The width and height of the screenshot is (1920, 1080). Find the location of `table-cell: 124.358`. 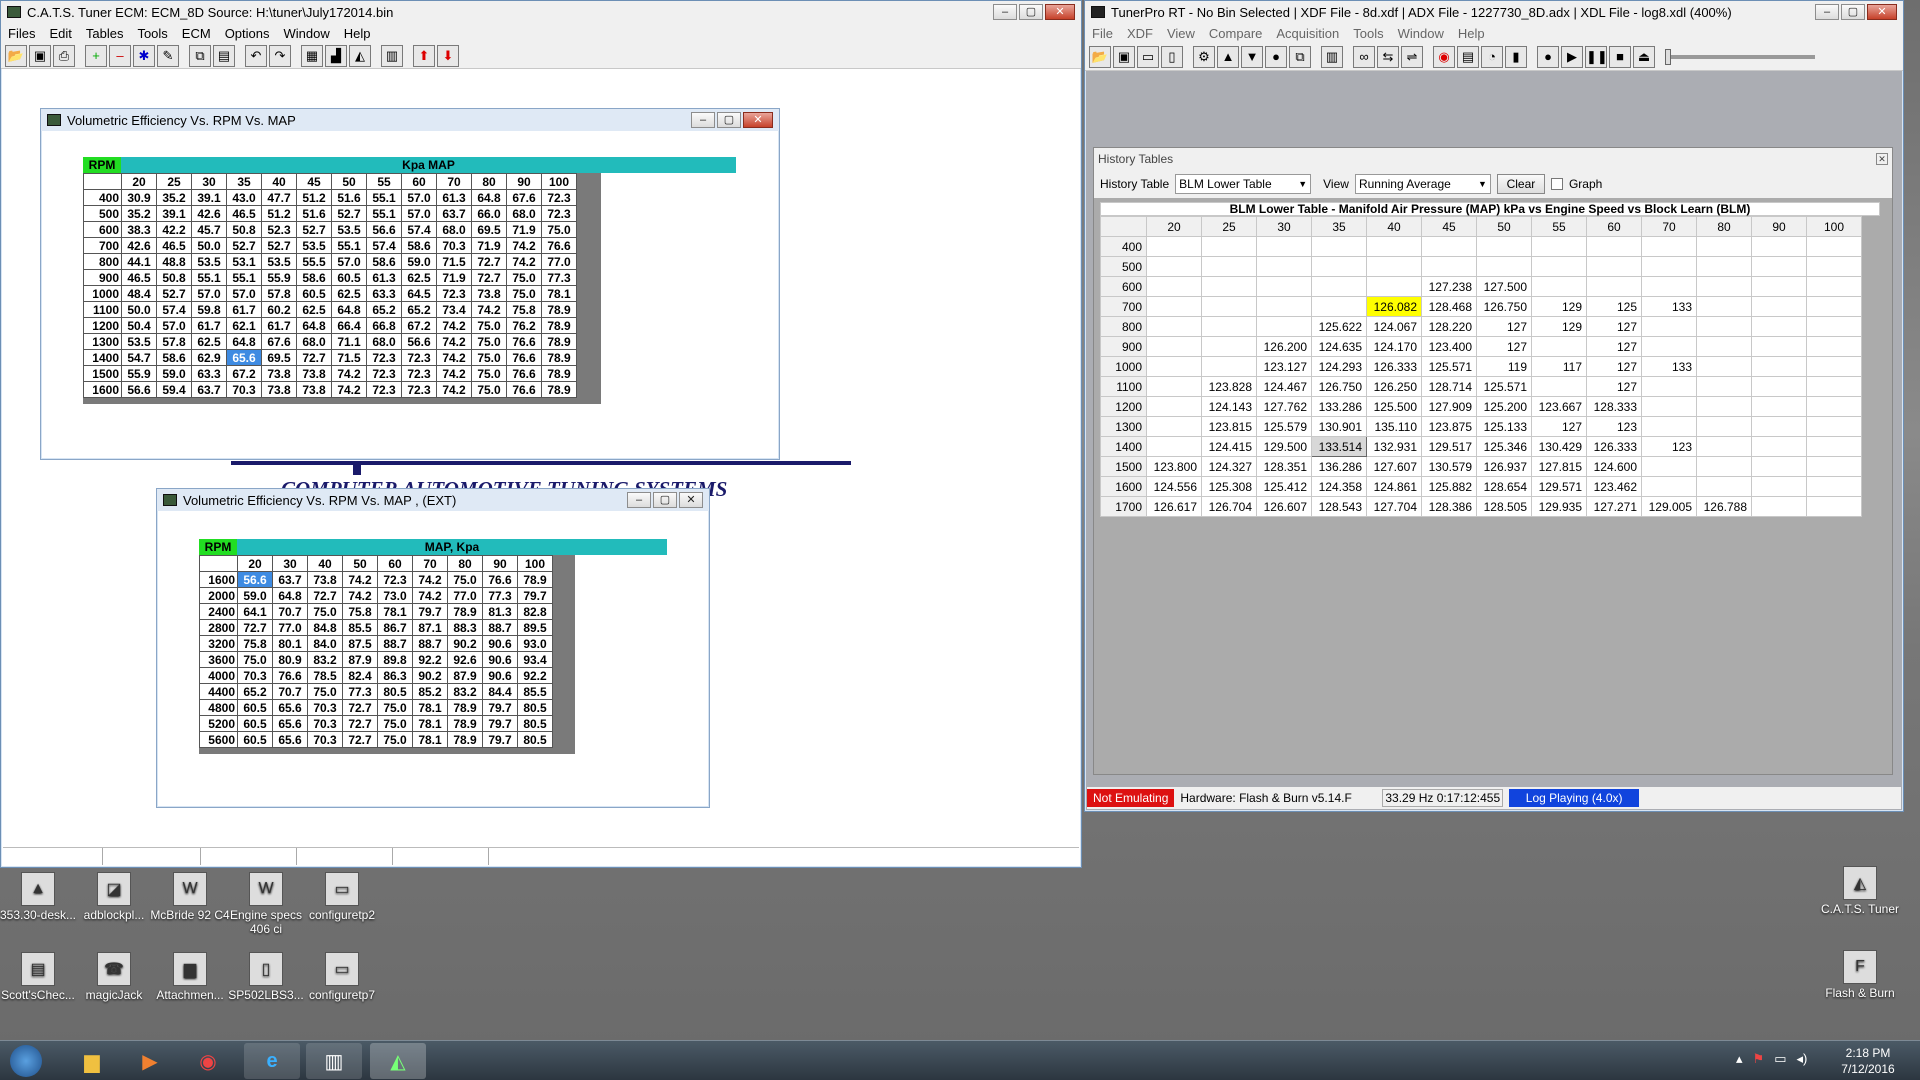

table-cell: 124.358 is located at coordinates (1339, 486).